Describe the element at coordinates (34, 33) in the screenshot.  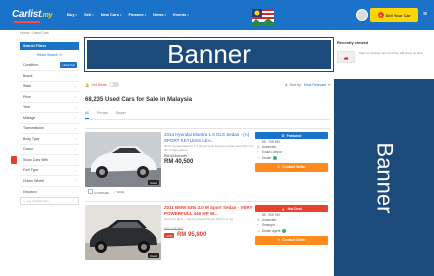
I see `breadcrumb: Home / Used Cars` at that location.